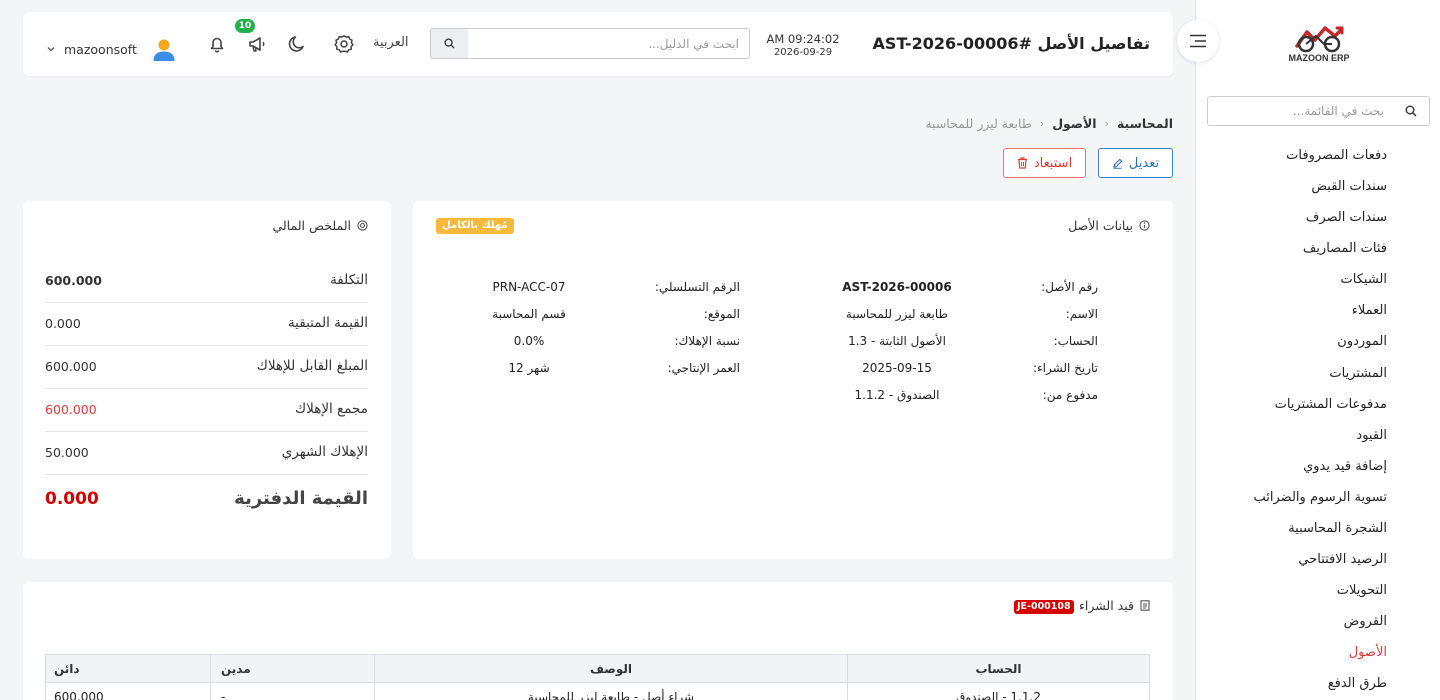 The height and width of the screenshot is (700, 1440). What do you see at coordinates (1364, 282) in the screenshot?
I see `sidebar-item-cheques: الشيكات` at bounding box center [1364, 282].